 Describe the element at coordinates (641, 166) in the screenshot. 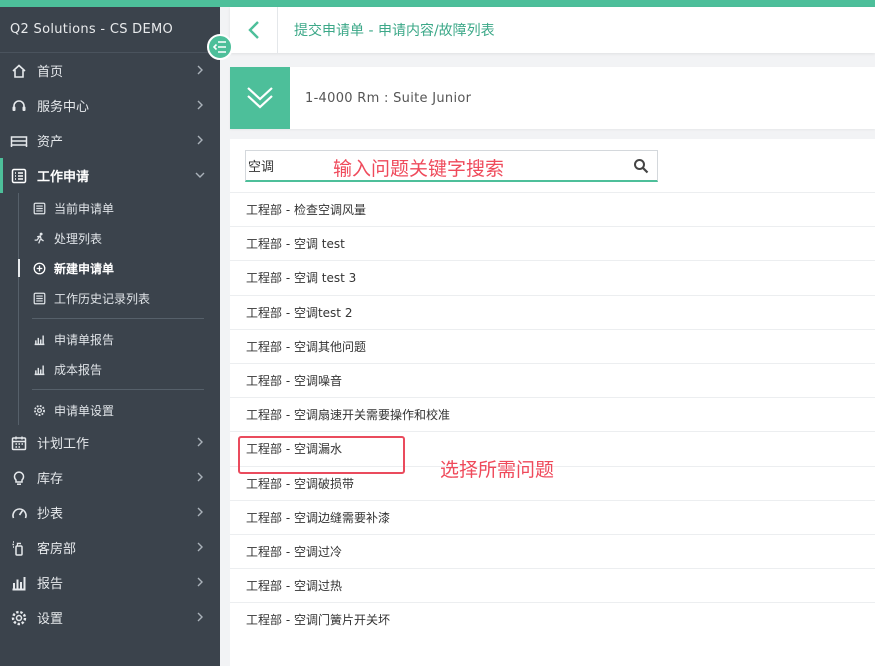

I see `search-icon` at that location.